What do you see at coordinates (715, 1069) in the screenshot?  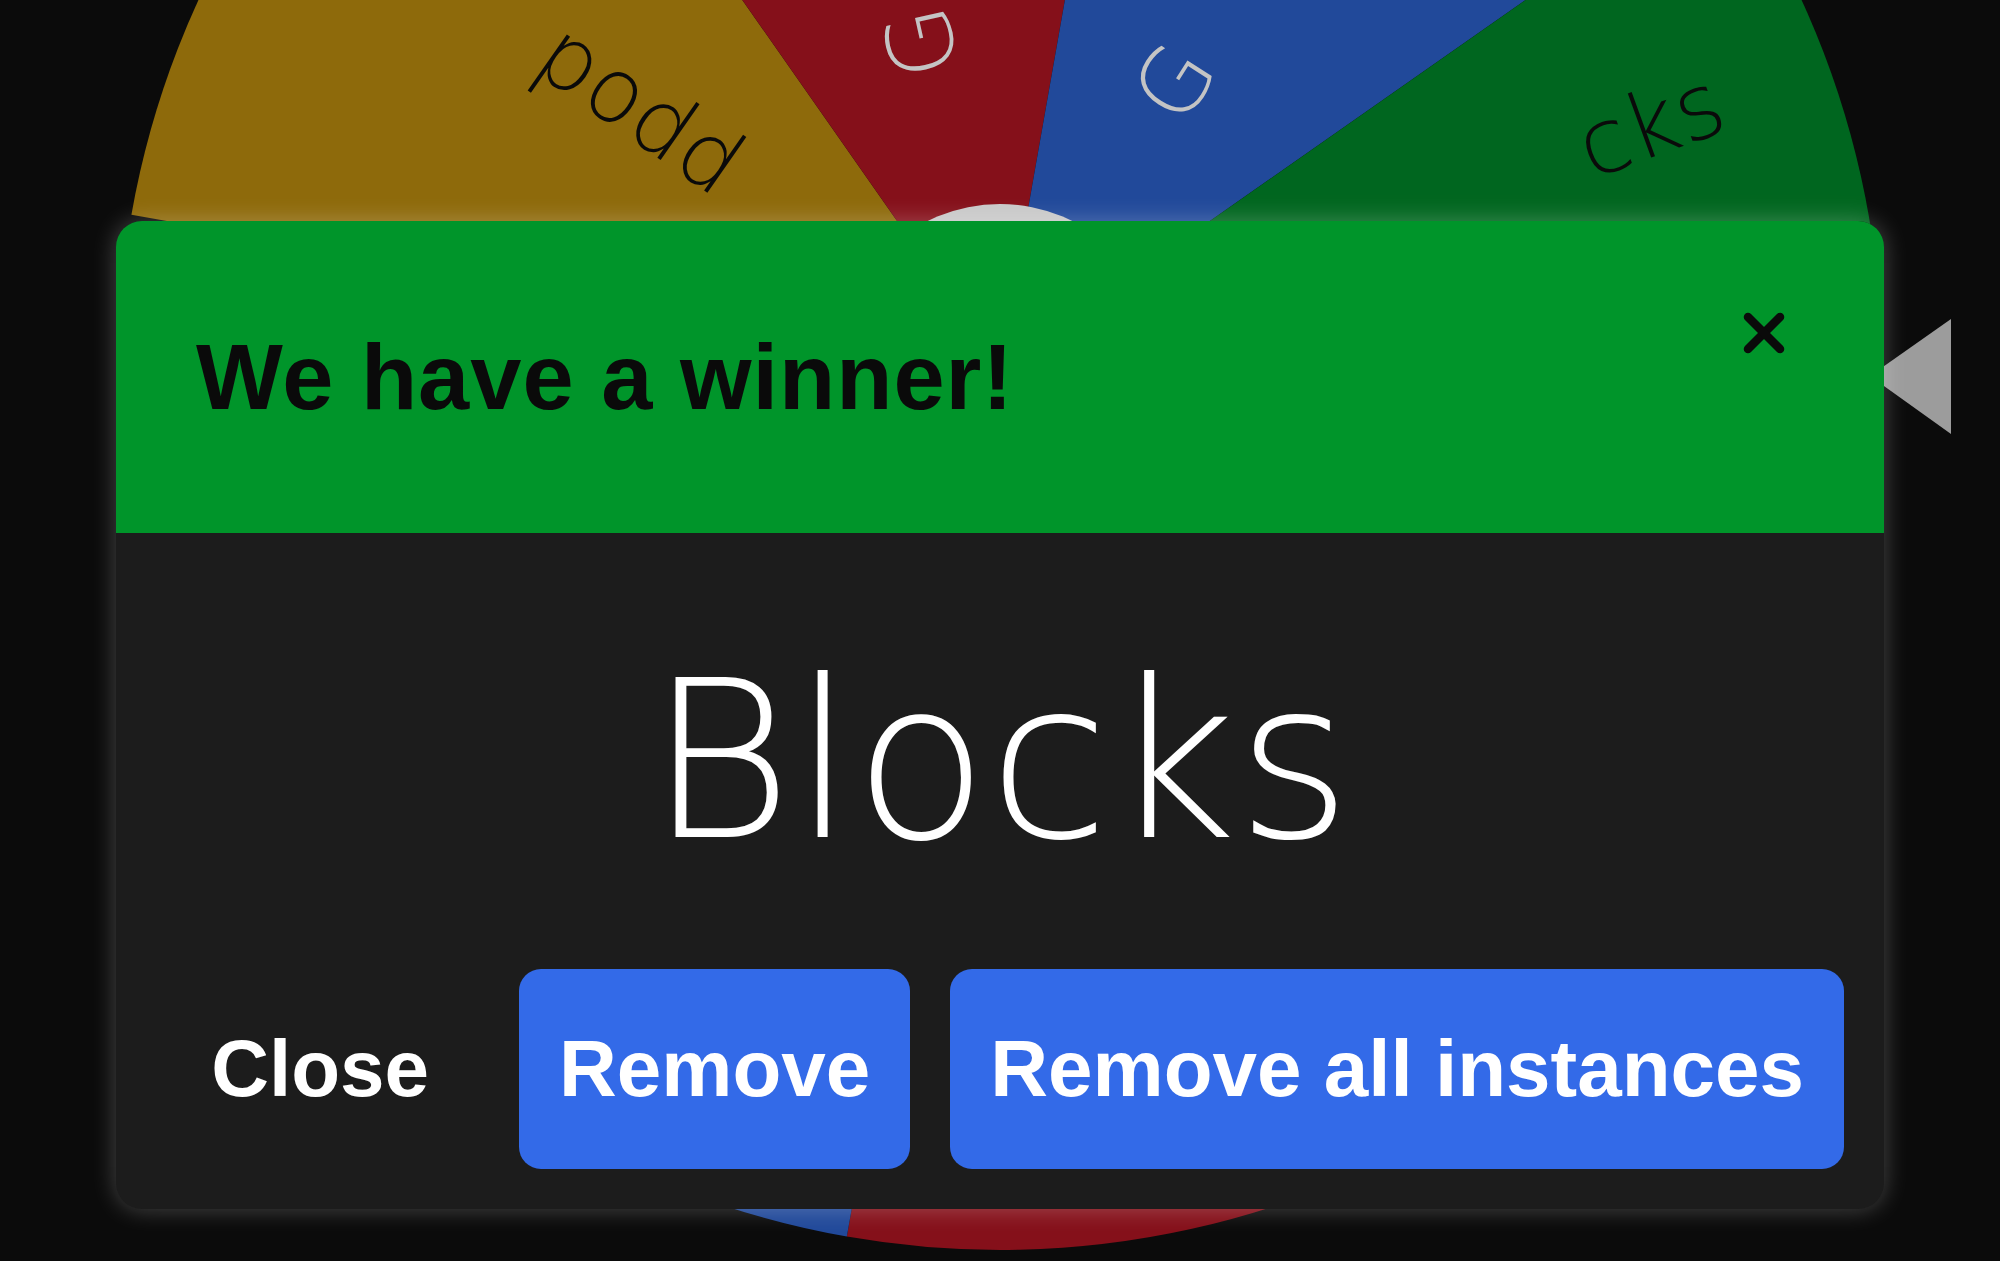 I see `remove-button: Remove` at bounding box center [715, 1069].